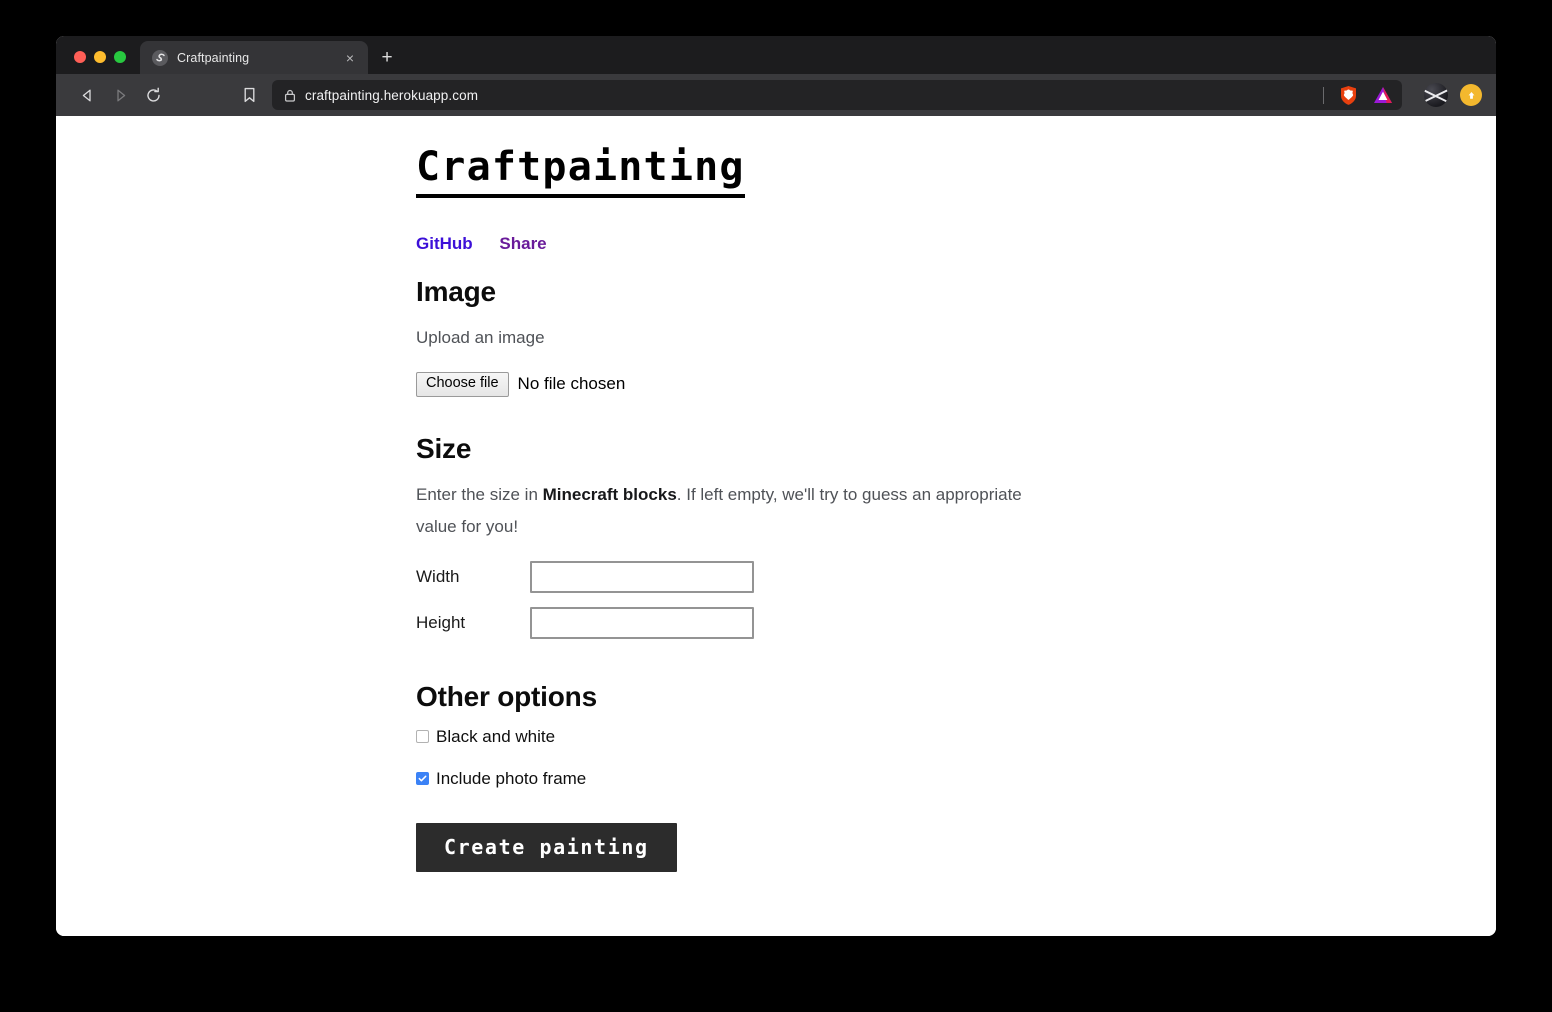 Image resolution: width=1552 pixels, height=1012 pixels. What do you see at coordinates (571, 384) in the screenshot?
I see `file-status-label: No file chosen` at bounding box center [571, 384].